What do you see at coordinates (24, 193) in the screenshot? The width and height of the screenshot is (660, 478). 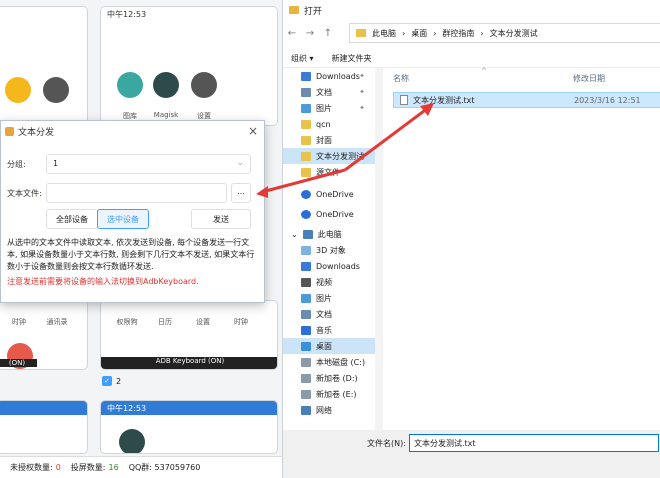 I see `file-label: 文本文件:` at bounding box center [24, 193].